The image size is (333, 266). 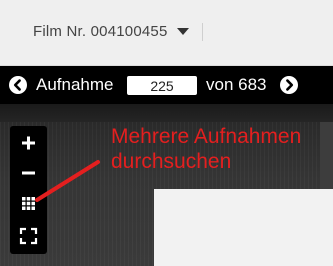 I want to click on fullscreen-button, so click(x=28, y=236).